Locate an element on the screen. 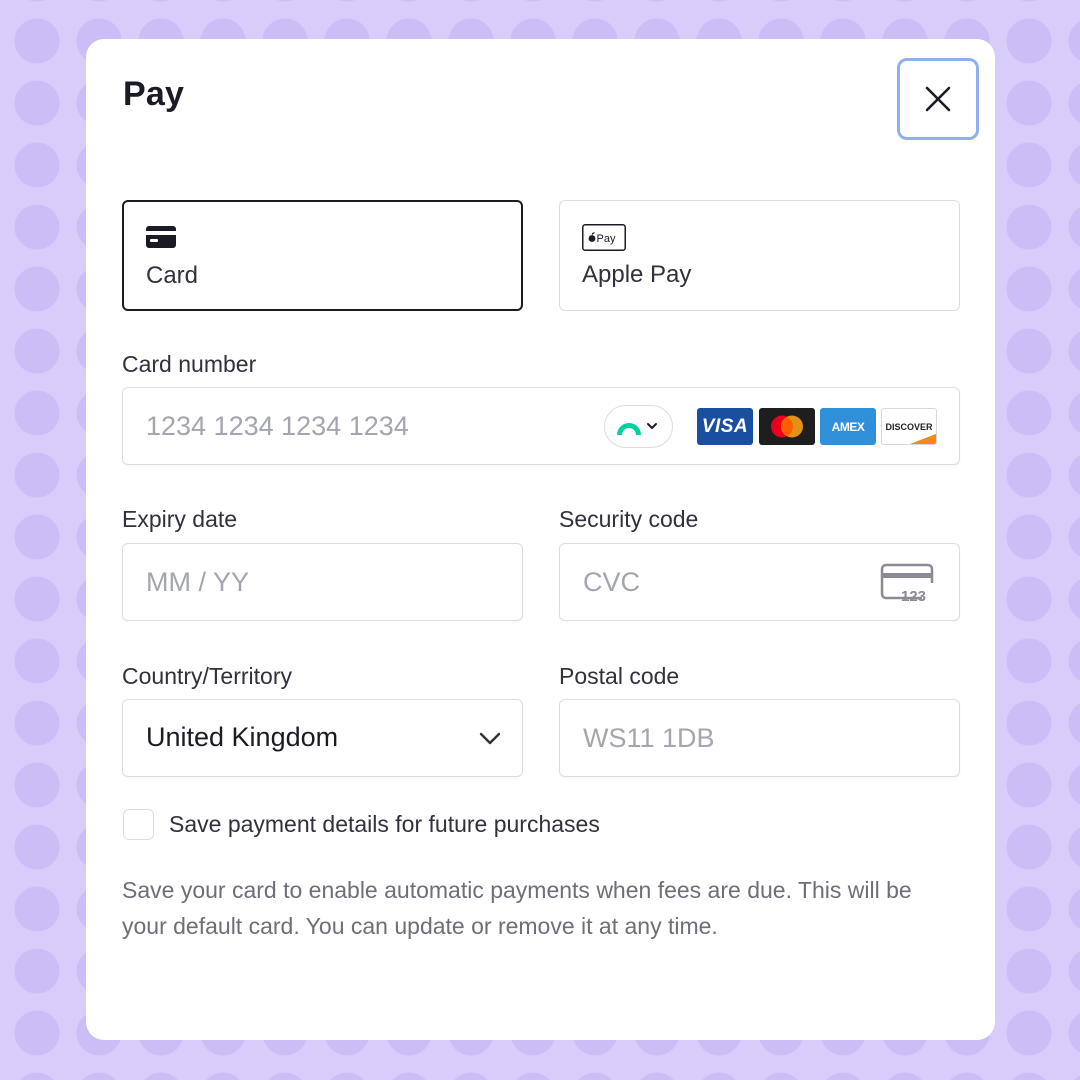 This screenshot has width=1080, height=1080. apple-pay-icon: Pay is located at coordinates (604, 237).